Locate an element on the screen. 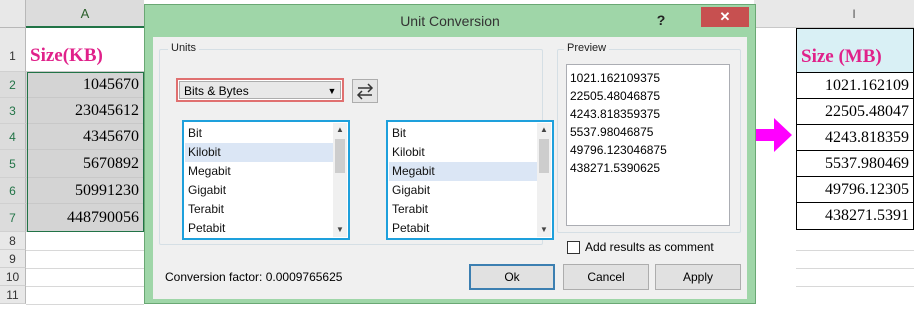 The height and width of the screenshot is (312, 920). cell-a1-header: Size(KB) is located at coordinates (85, 50).